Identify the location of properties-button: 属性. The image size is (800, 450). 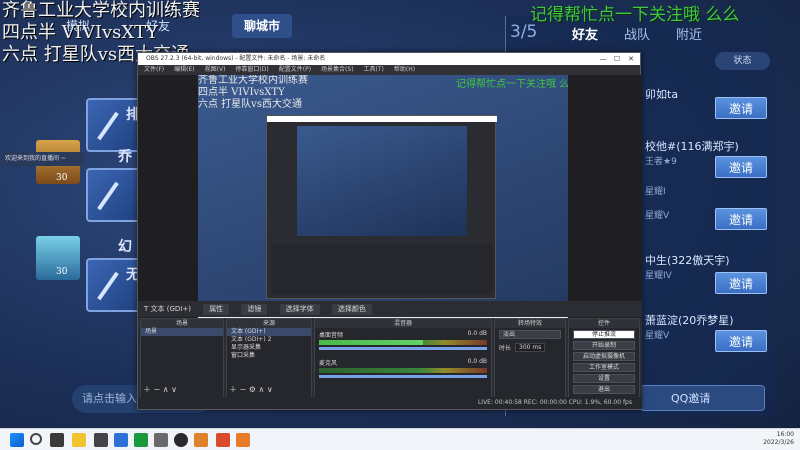
(216, 309).